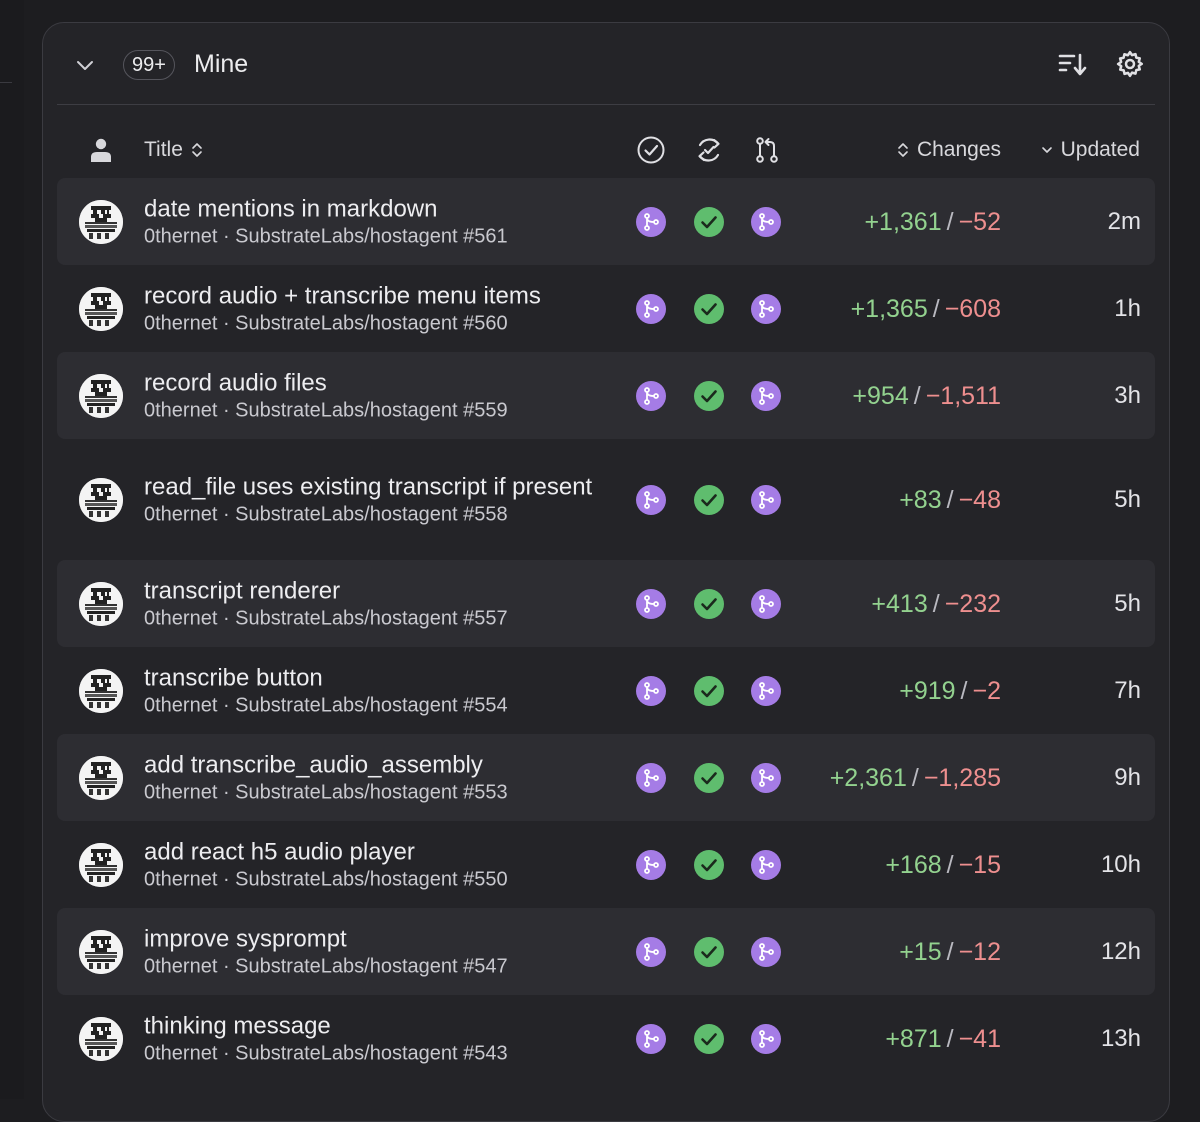 The width and height of the screenshot is (1200, 1122). What do you see at coordinates (374, 677) in the screenshot?
I see `pr-title: transcribe button` at bounding box center [374, 677].